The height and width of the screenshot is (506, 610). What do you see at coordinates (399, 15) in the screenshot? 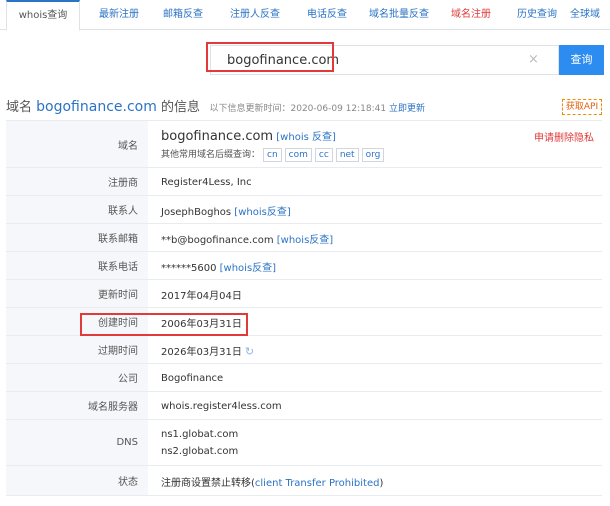
I see `tab-batch-reverse: 域名批量反查` at bounding box center [399, 15].